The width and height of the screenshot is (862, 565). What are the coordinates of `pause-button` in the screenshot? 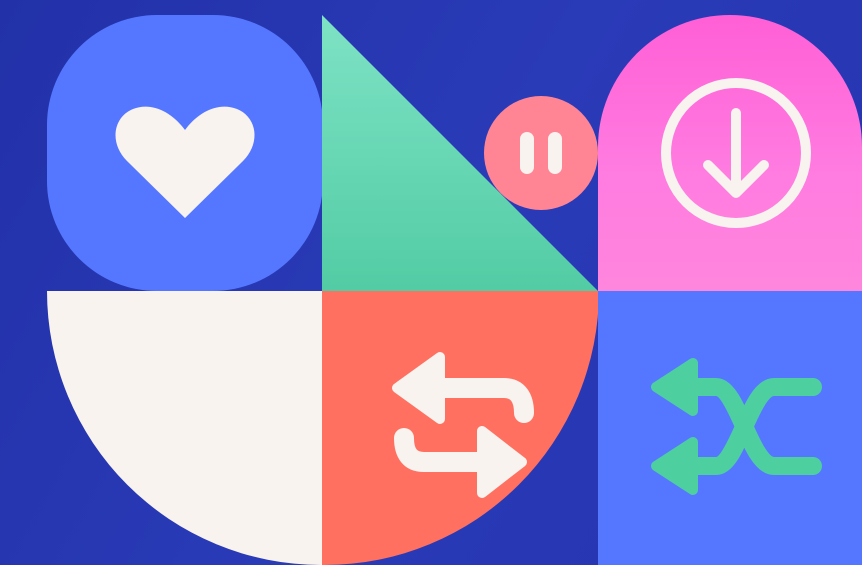 It's located at (541, 153).